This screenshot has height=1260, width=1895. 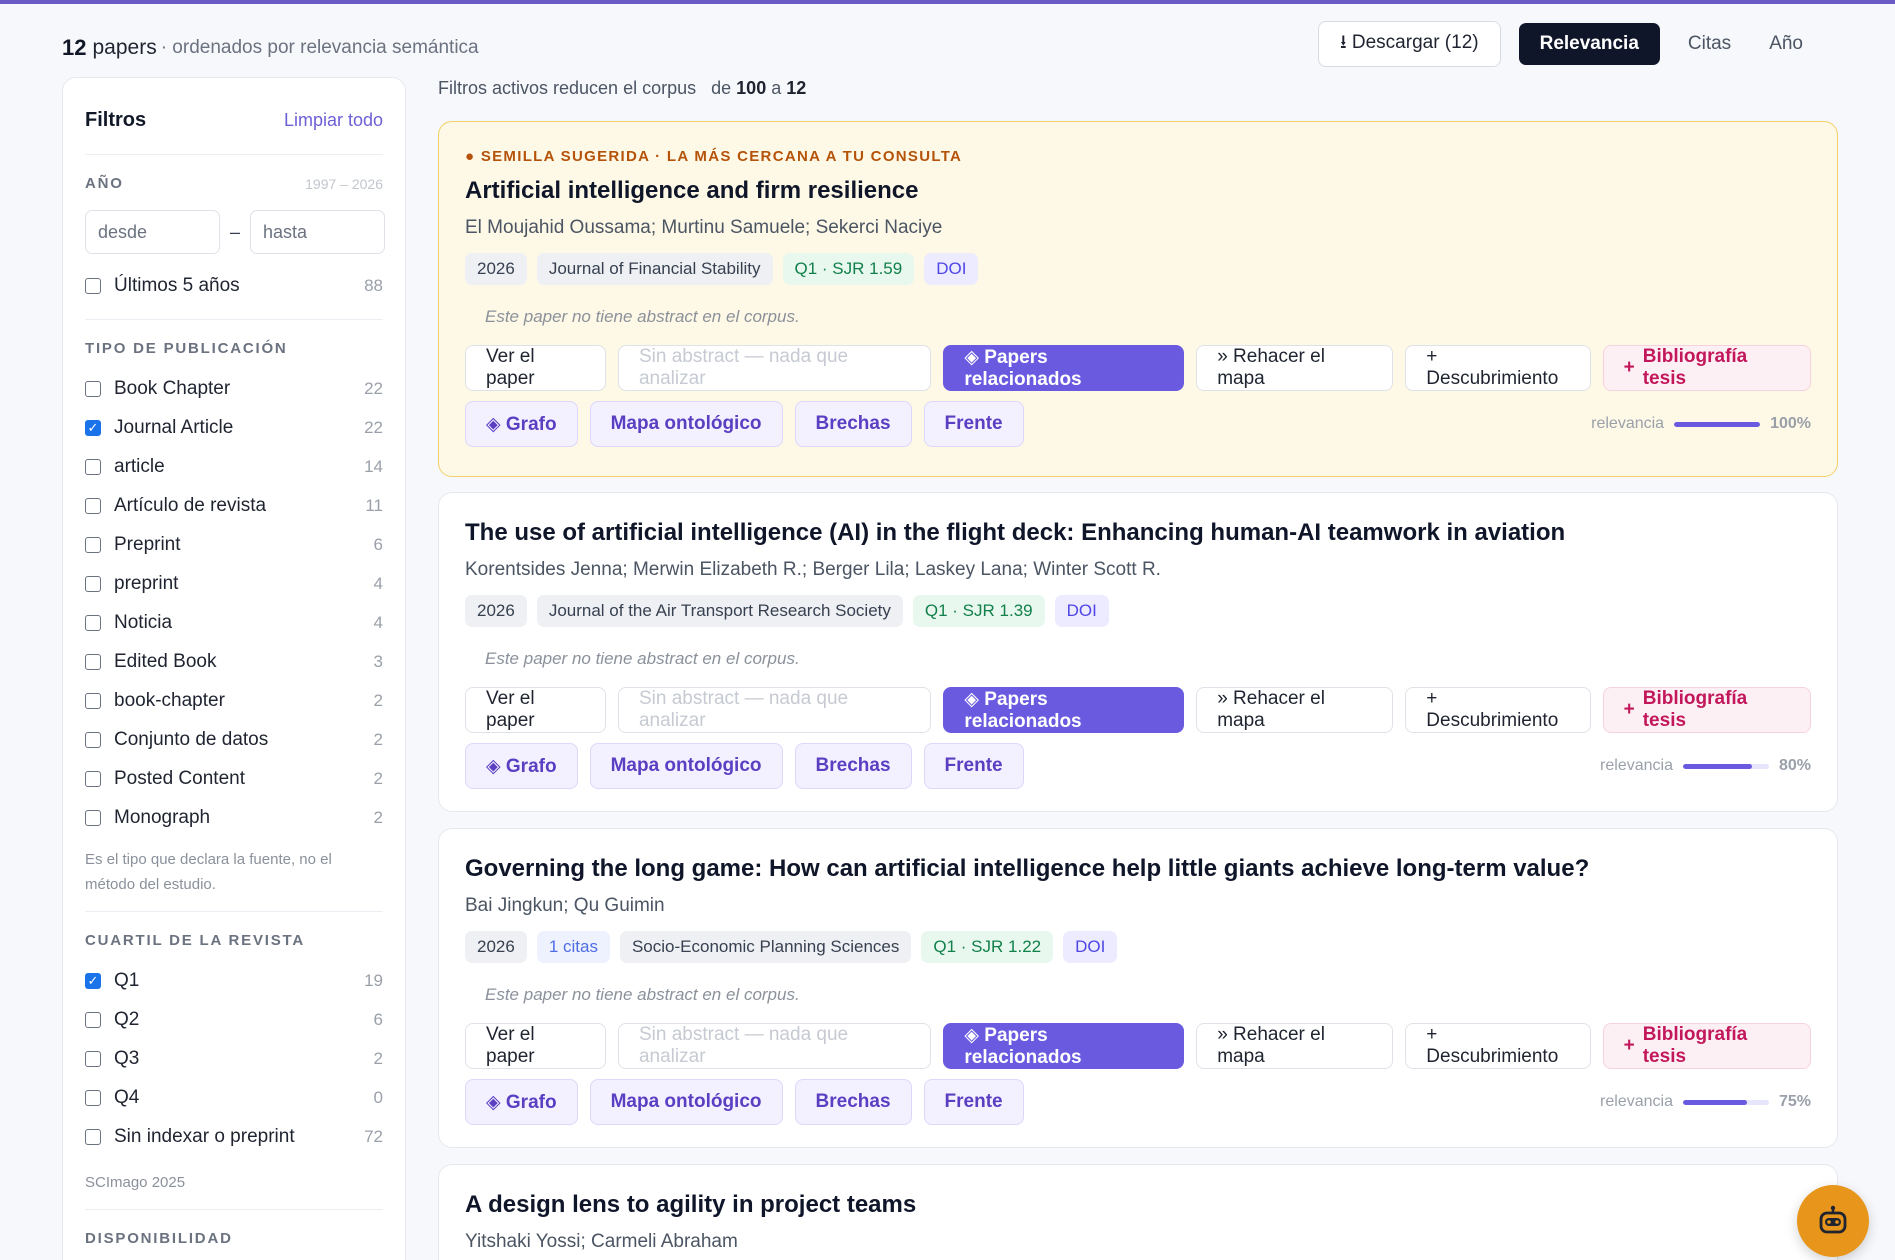 What do you see at coordinates (234, 661) in the screenshot?
I see `filter-option: Edited Book 3` at bounding box center [234, 661].